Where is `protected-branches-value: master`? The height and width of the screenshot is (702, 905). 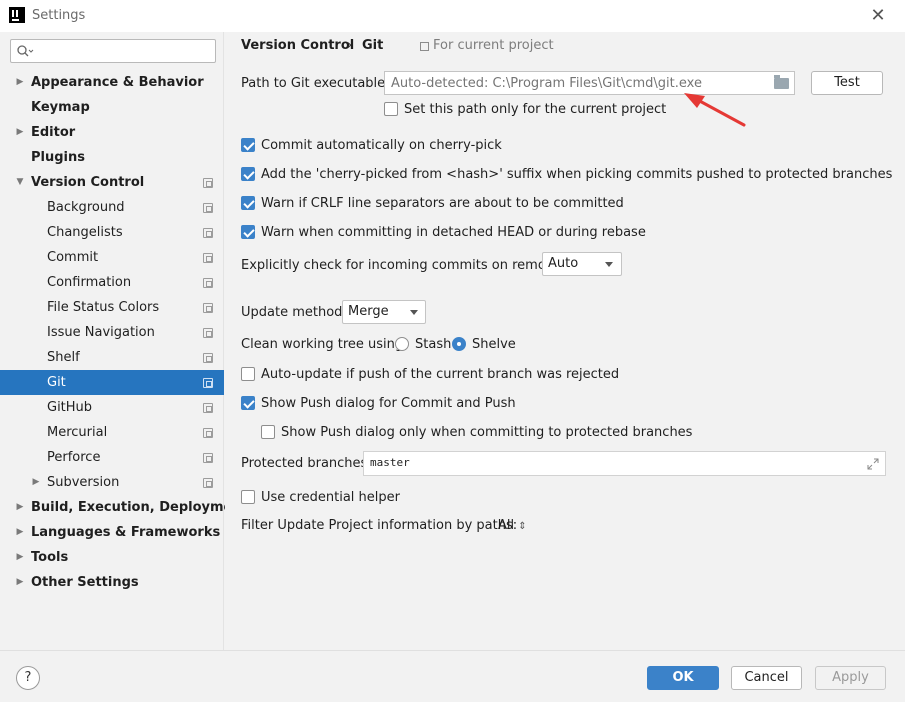 protected-branches-value: master is located at coordinates (390, 462).